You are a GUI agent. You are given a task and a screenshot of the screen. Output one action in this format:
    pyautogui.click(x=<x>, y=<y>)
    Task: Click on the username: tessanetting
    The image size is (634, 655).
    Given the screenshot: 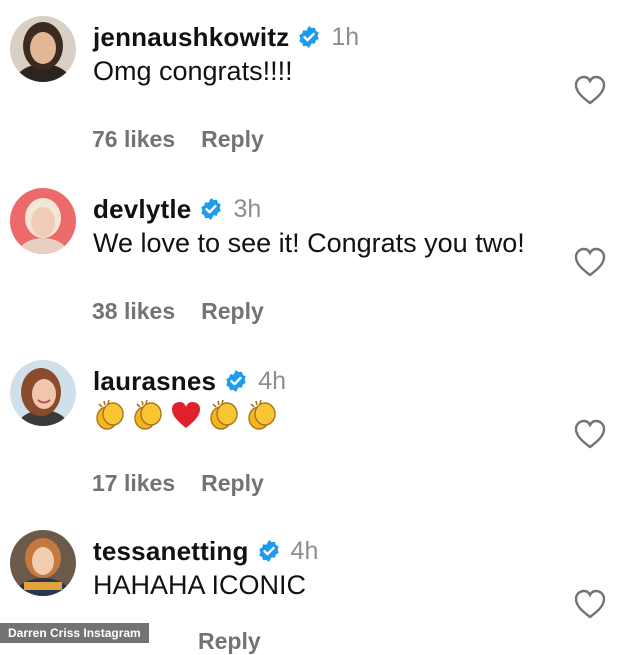 What is the action you would take?
    pyautogui.click(x=171, y=551)
    